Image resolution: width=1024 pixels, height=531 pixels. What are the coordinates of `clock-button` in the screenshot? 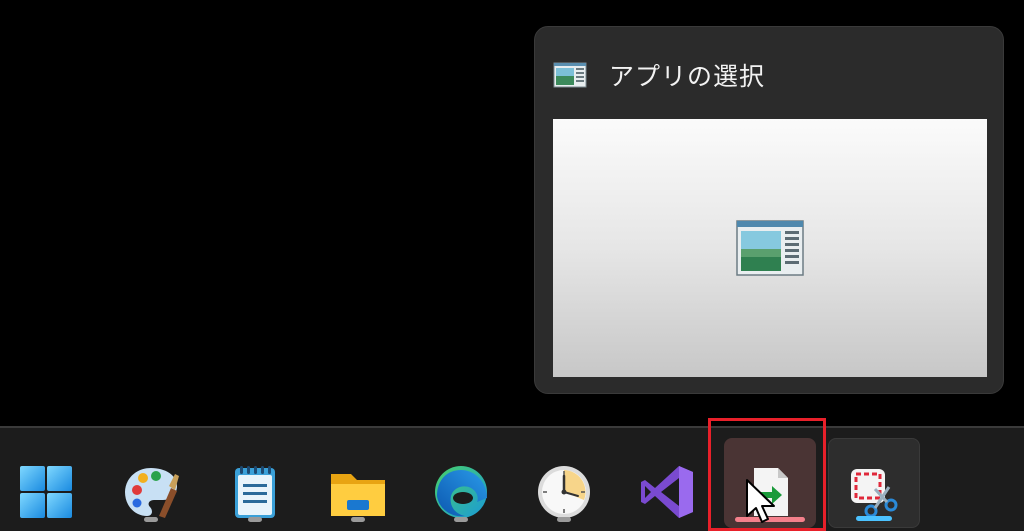 It's located at (564, 483).